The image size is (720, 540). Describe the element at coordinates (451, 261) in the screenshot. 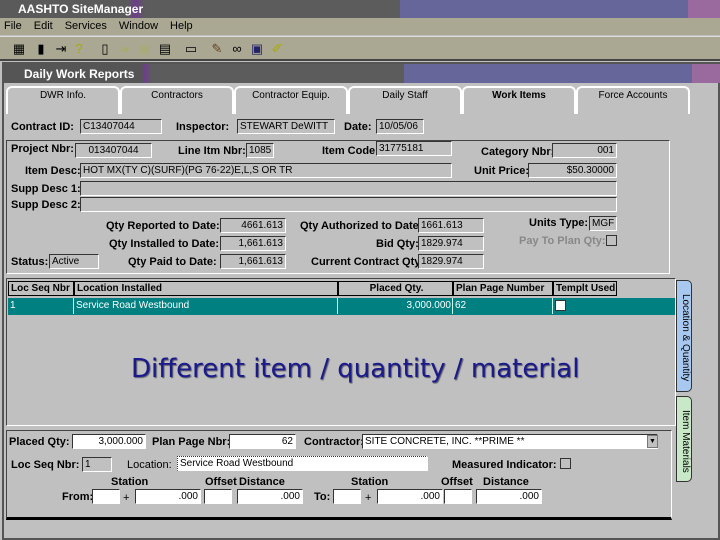

I see `current-qty-field: 1829.974` at that location.